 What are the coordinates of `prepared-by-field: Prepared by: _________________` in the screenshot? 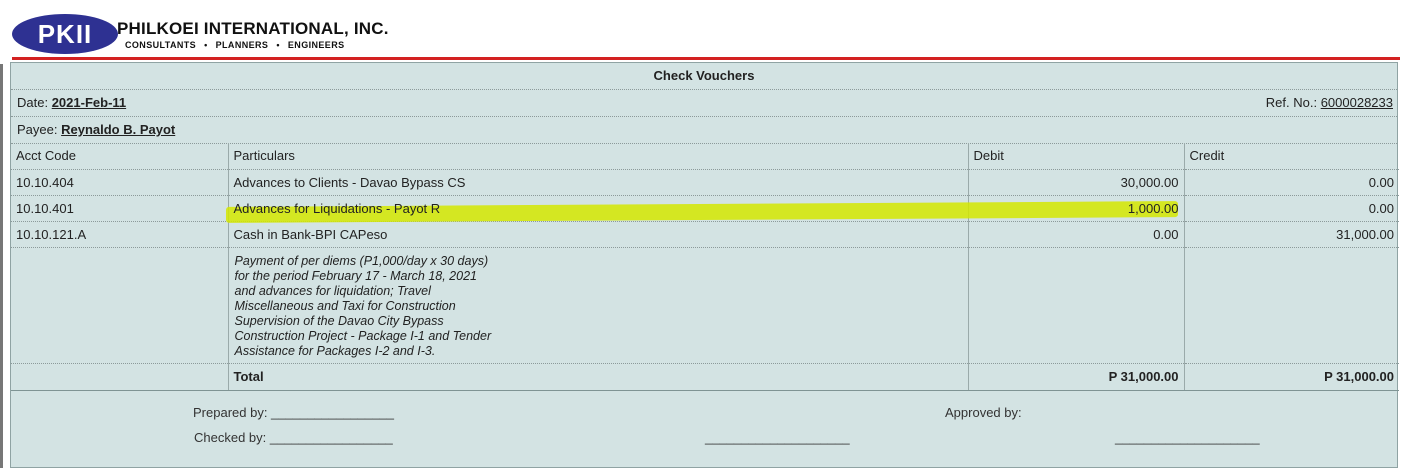 It's located at (293, 412).